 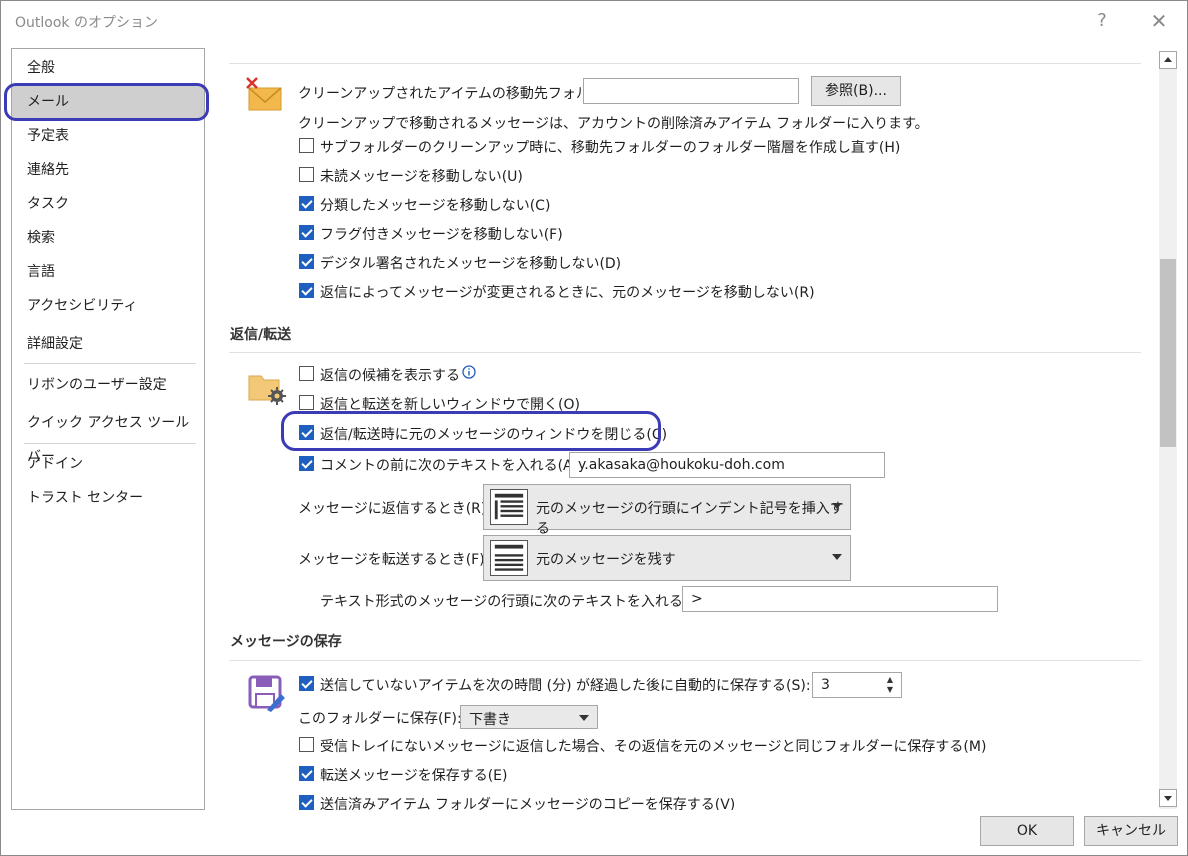 I want to click on option-label: コメントの前に次のテキストを入れる(A):, so click(x=451, y=466).